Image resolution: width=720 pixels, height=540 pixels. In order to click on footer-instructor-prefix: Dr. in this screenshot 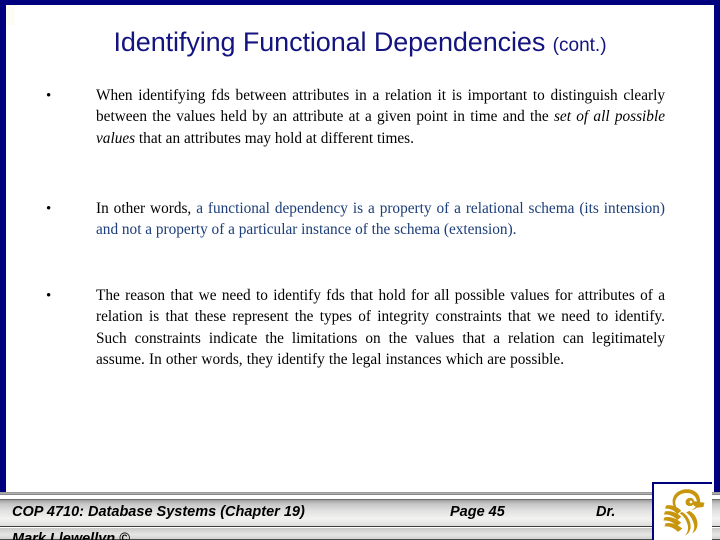, I will do `click(606, 512)`.